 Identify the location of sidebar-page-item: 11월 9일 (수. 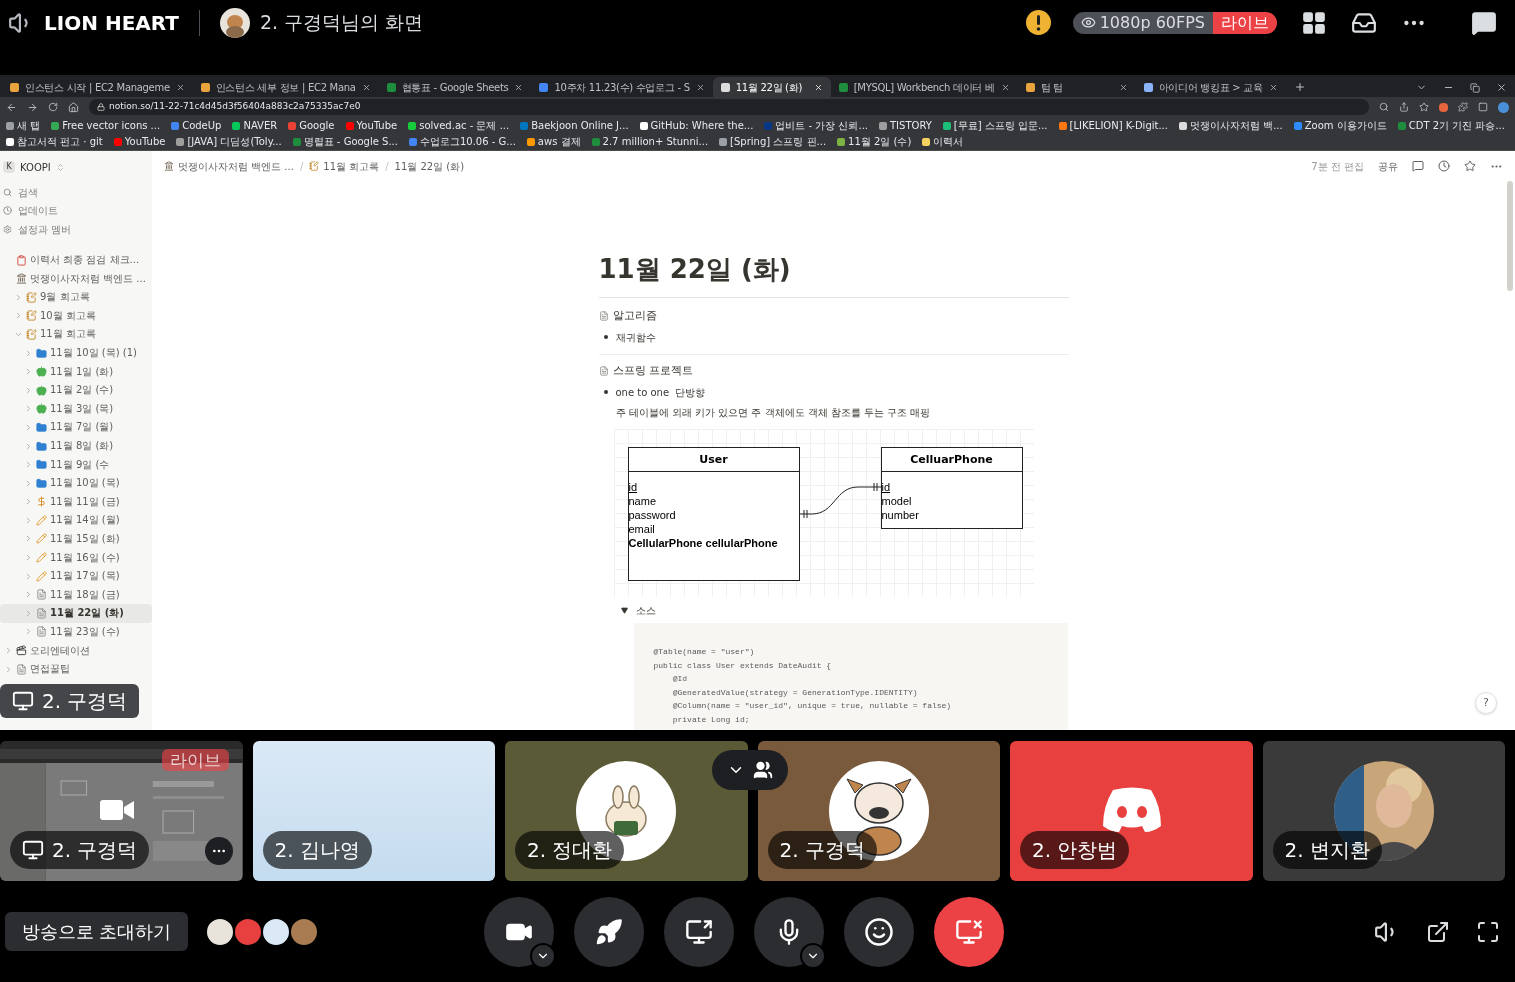
(76, 464).